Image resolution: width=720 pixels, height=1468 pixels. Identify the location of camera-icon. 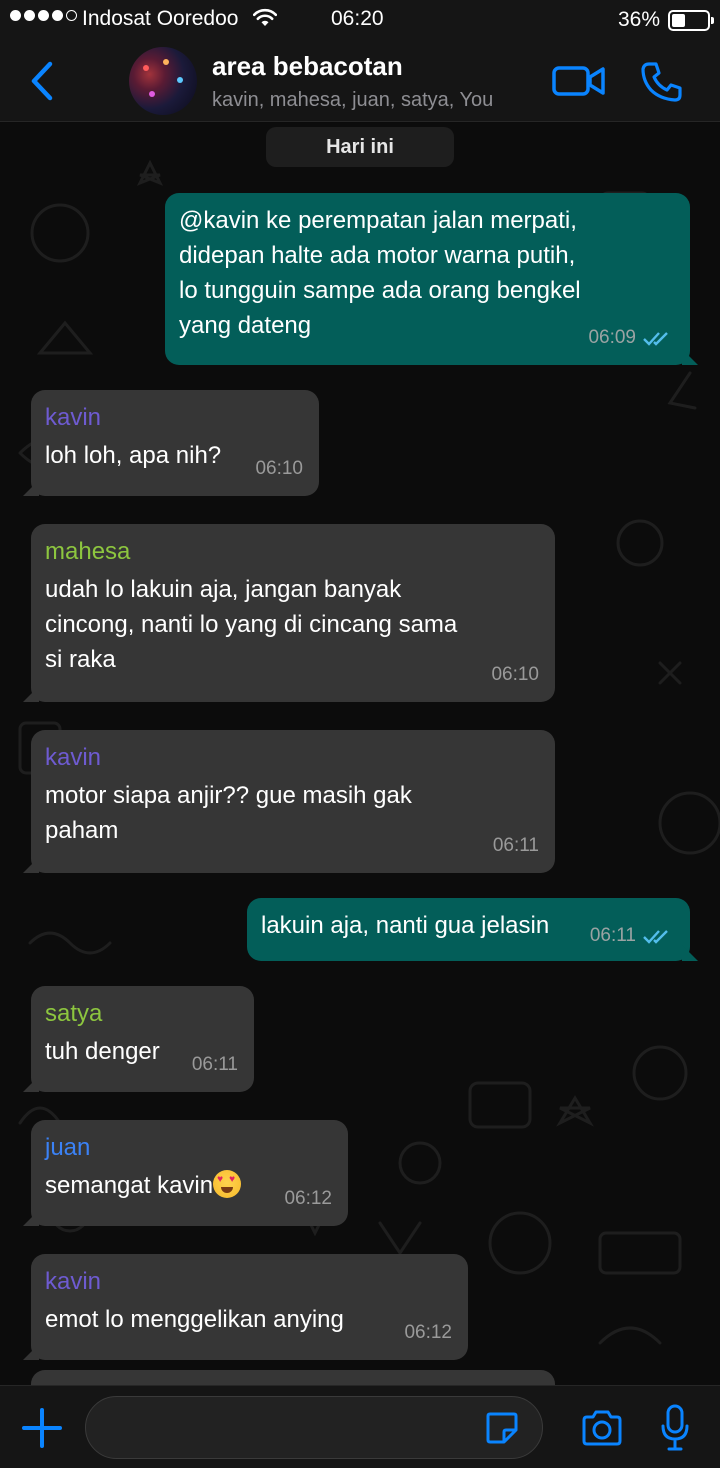
(602, 1428).